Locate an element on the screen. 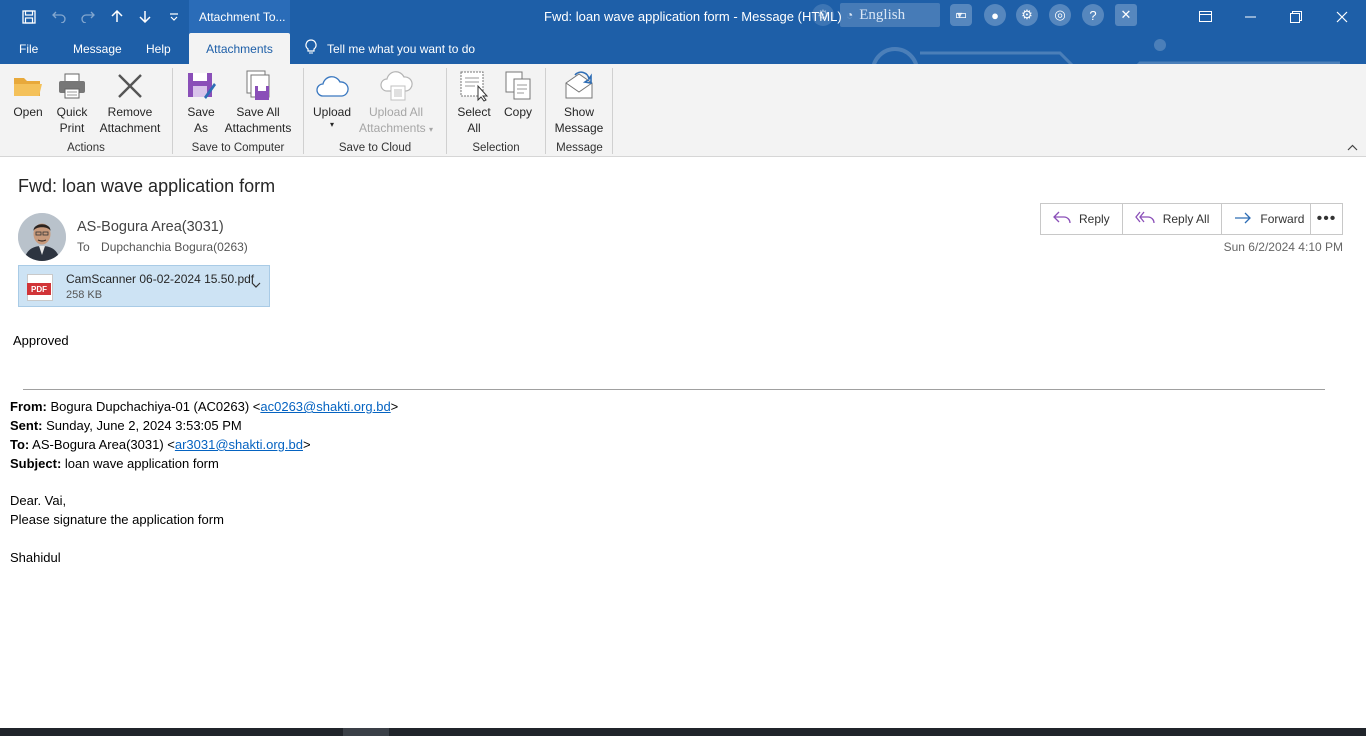 This screenshot has width=1366, height=736. upload-button: Upload ▾ is located at coordinates (332, 104).